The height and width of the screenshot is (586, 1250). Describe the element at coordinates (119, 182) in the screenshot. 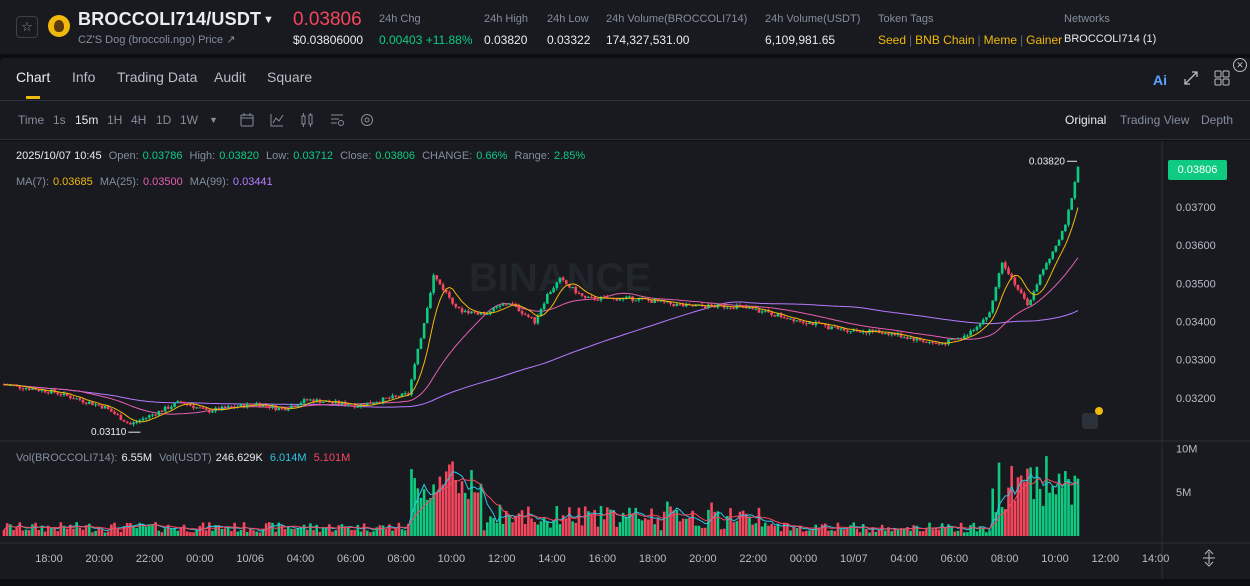

I see `ma25-label: MA(25):` at that location.